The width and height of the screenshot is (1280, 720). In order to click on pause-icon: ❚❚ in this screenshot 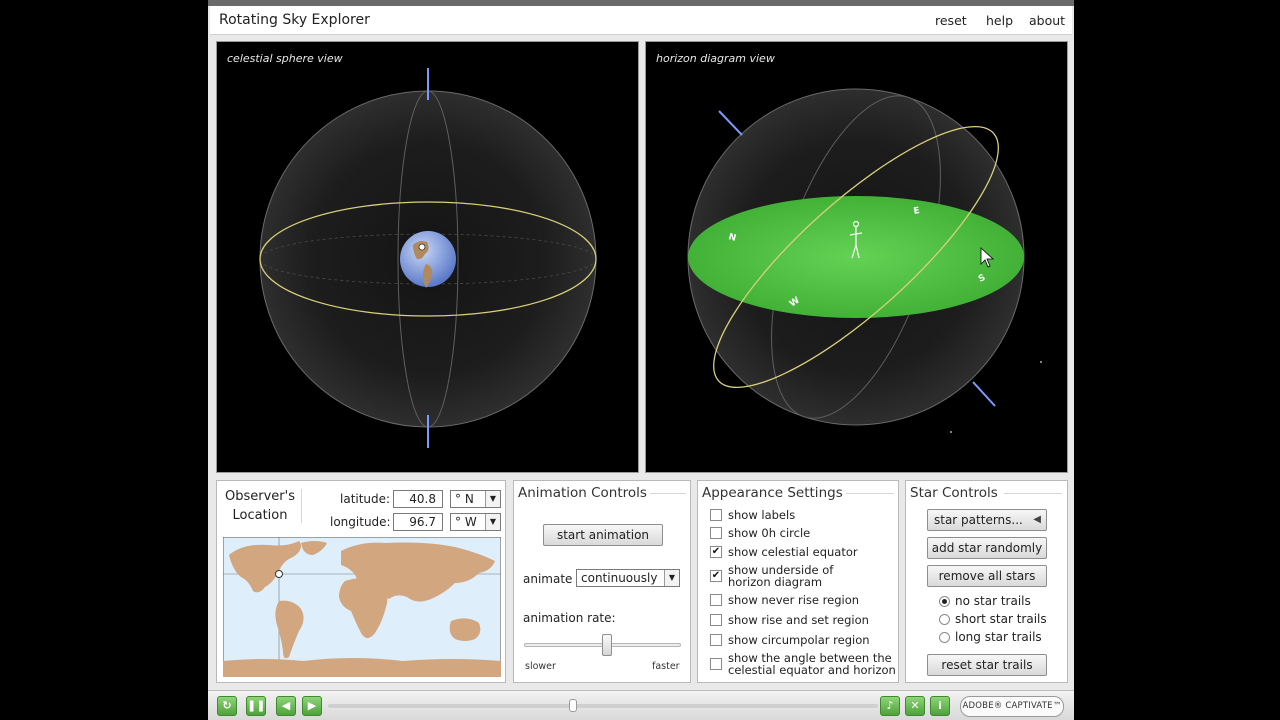, I will do `click(256, 706)`.